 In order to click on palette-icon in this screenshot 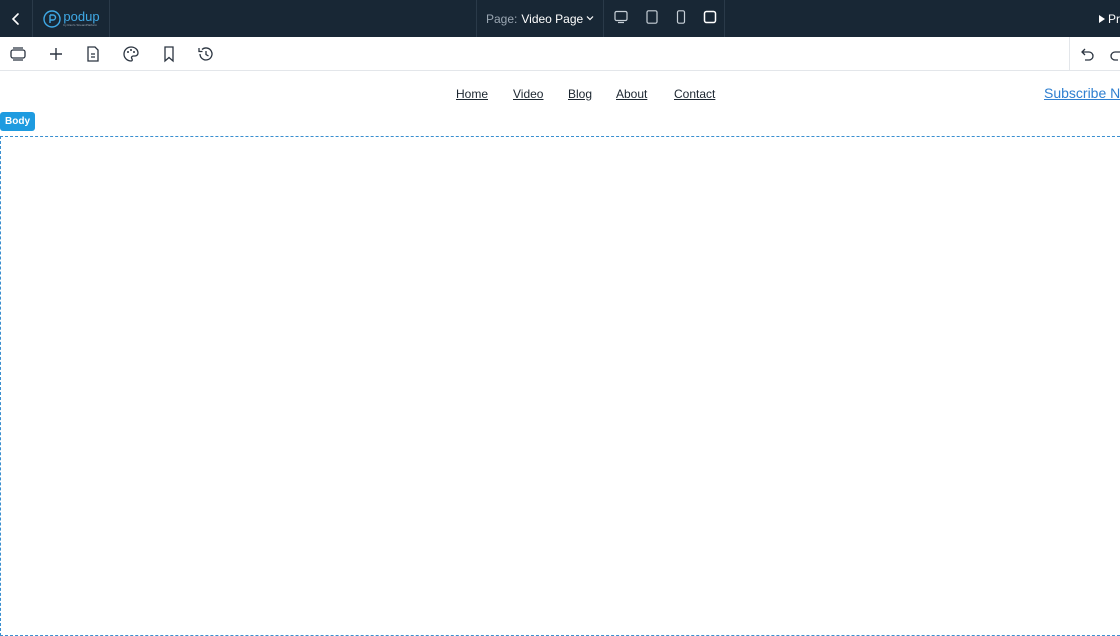, I will do `click(131, 54)`.